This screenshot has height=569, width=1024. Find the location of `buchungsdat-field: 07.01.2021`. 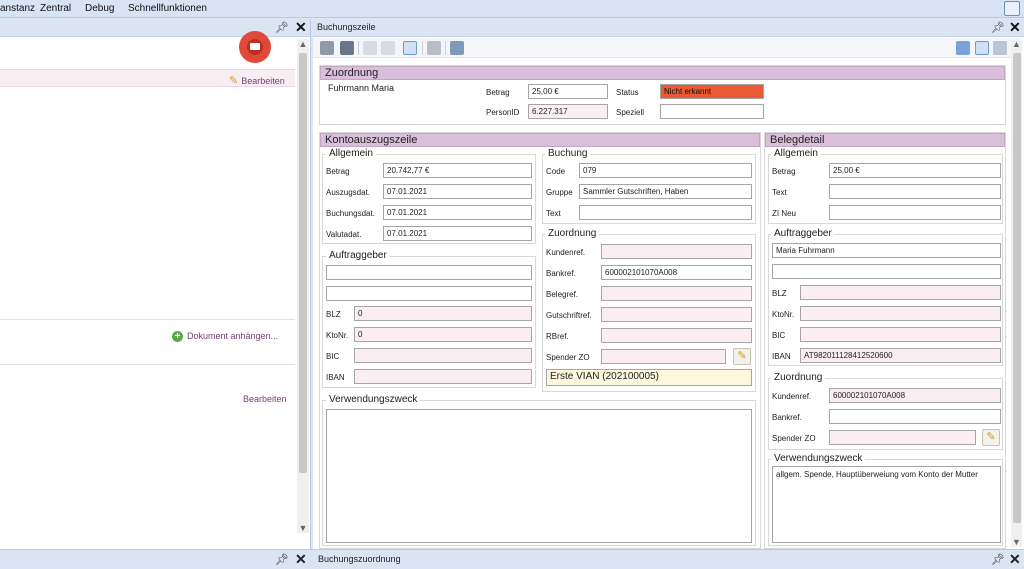

buchungsdat-field: 07.01.2021 is located at coordinates (457, 212).